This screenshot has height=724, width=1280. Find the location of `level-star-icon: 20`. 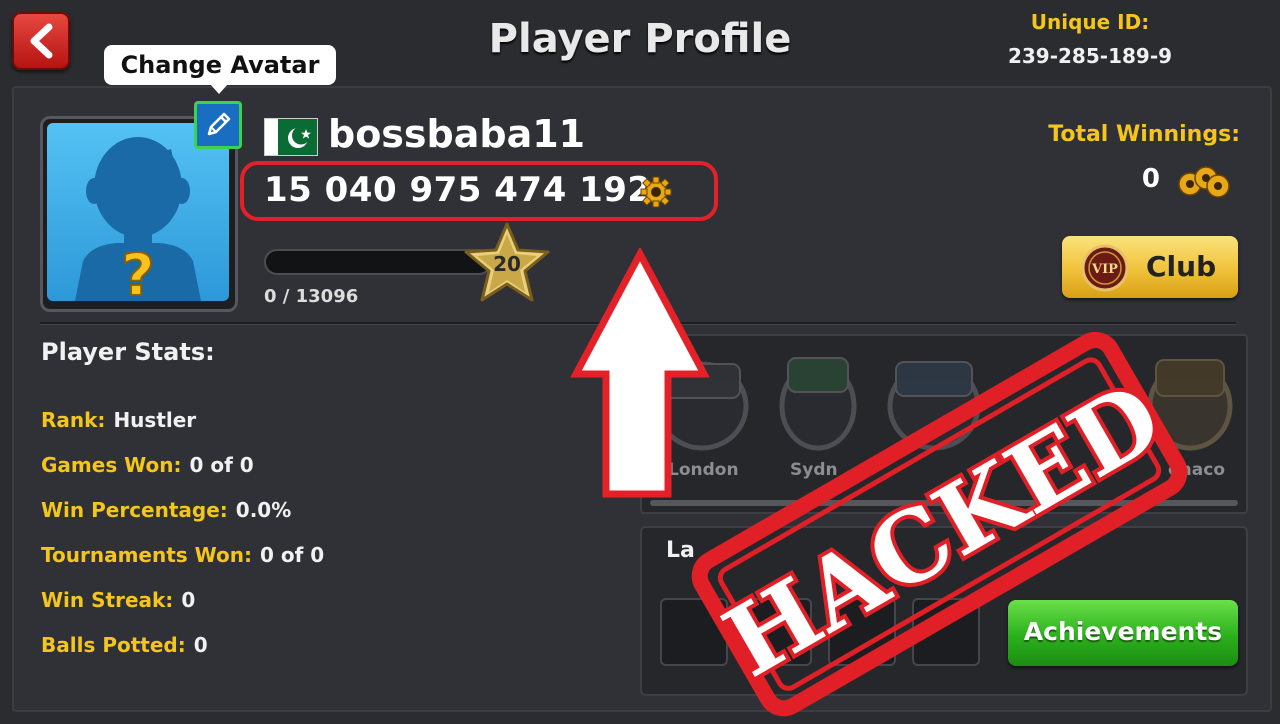

level-star-icon: 20 is located at coordinates (507, 264).